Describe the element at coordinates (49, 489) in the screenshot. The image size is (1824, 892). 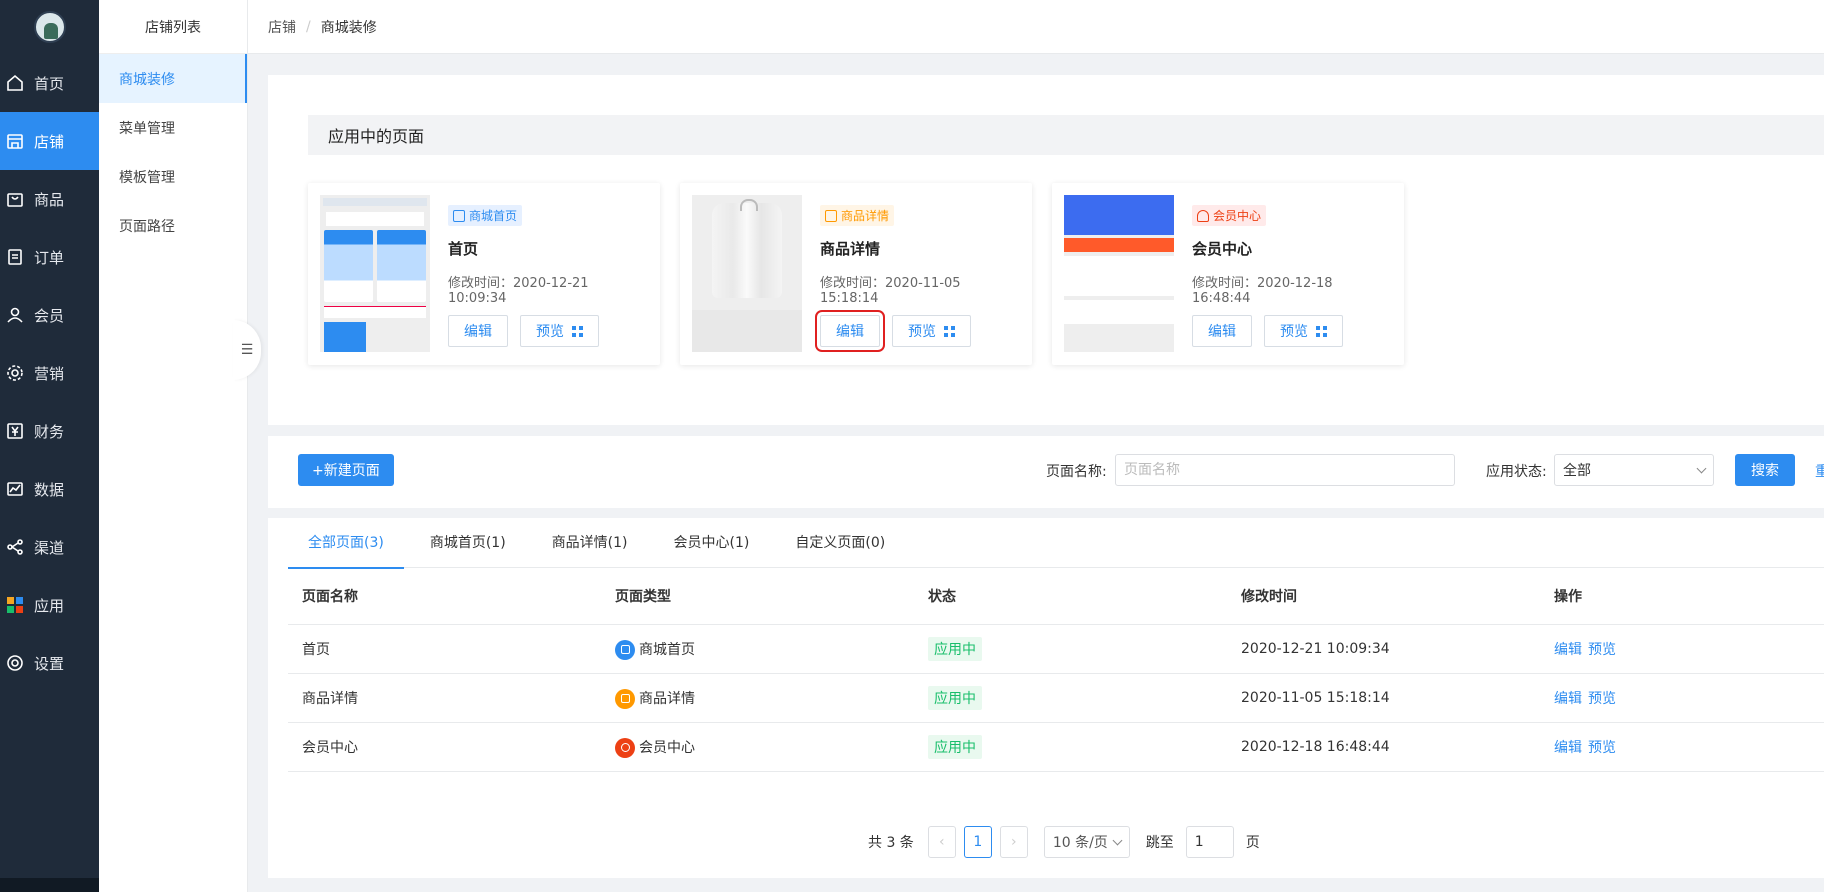
I see `nav-item-data: 数据` at that location.